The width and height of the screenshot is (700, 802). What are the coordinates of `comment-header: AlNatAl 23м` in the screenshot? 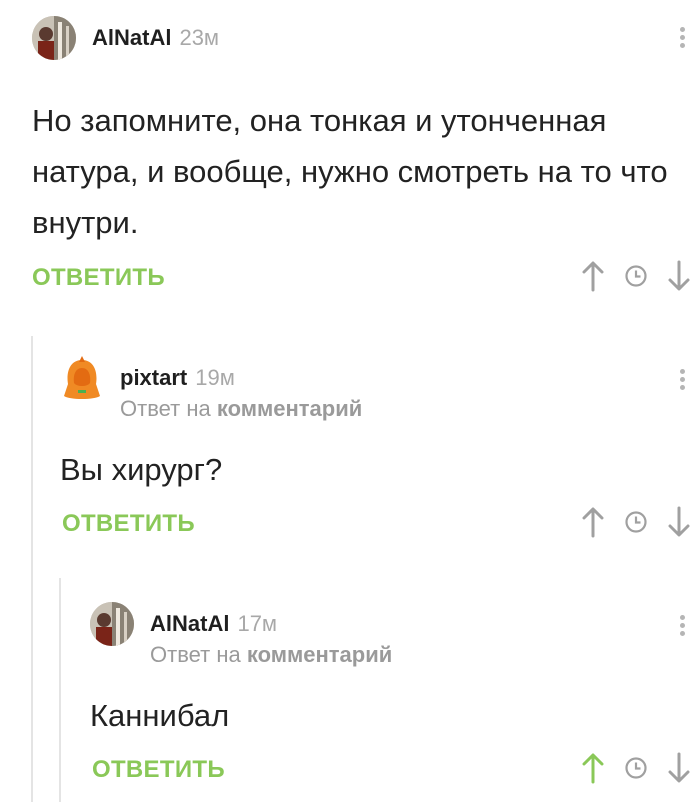 It's located at (125, 38).